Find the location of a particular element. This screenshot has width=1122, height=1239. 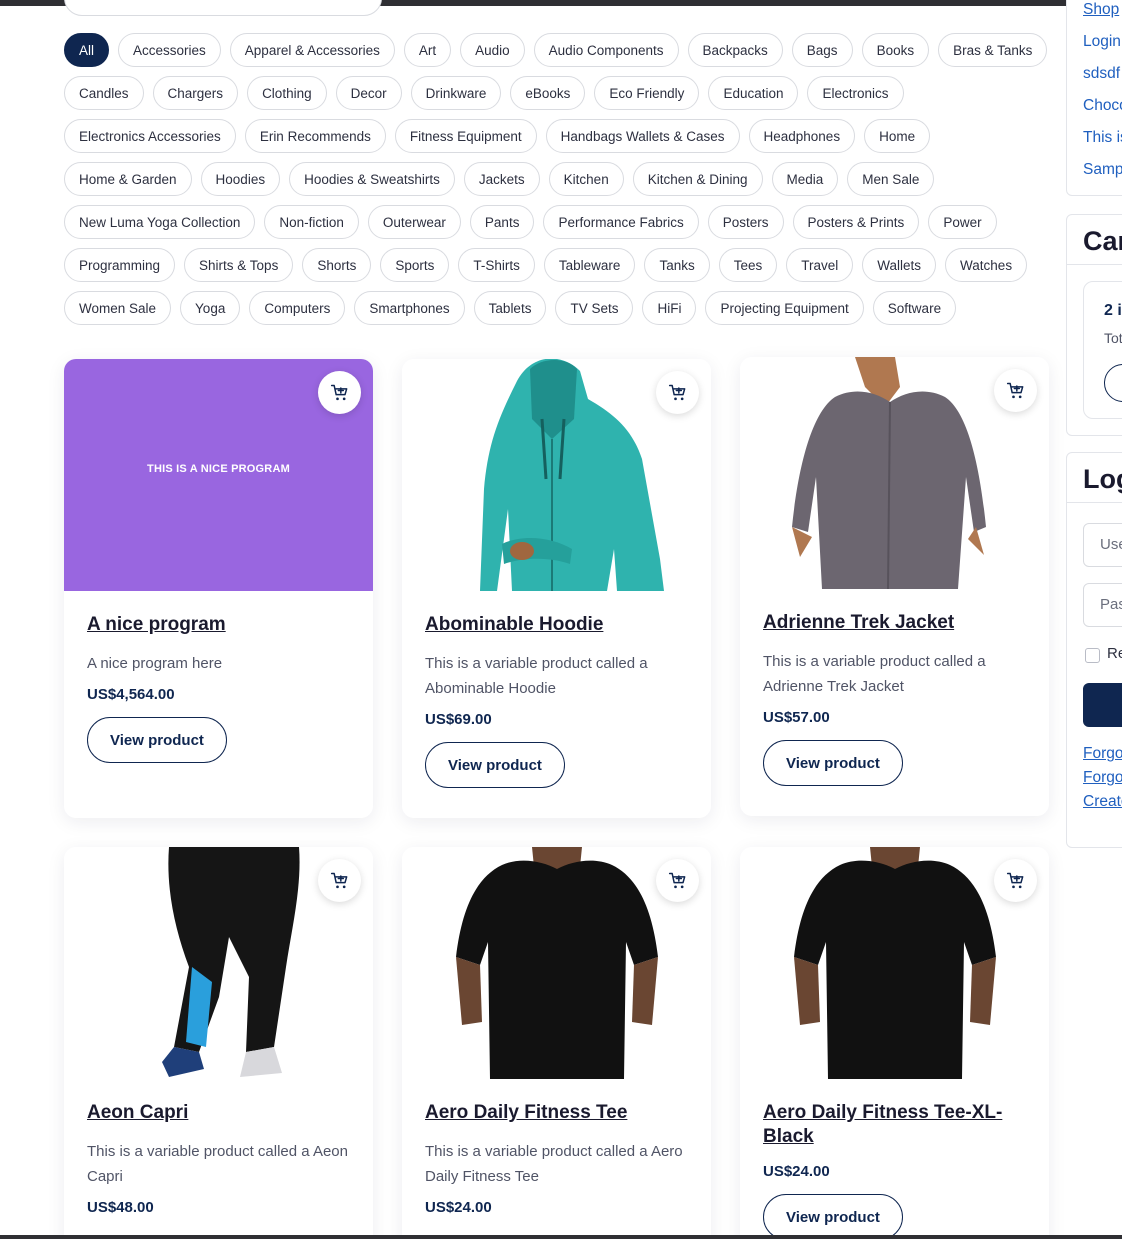

product-title: Aero Daily Fitness Tee-XL-Black is located at coordinates (894, 1125).